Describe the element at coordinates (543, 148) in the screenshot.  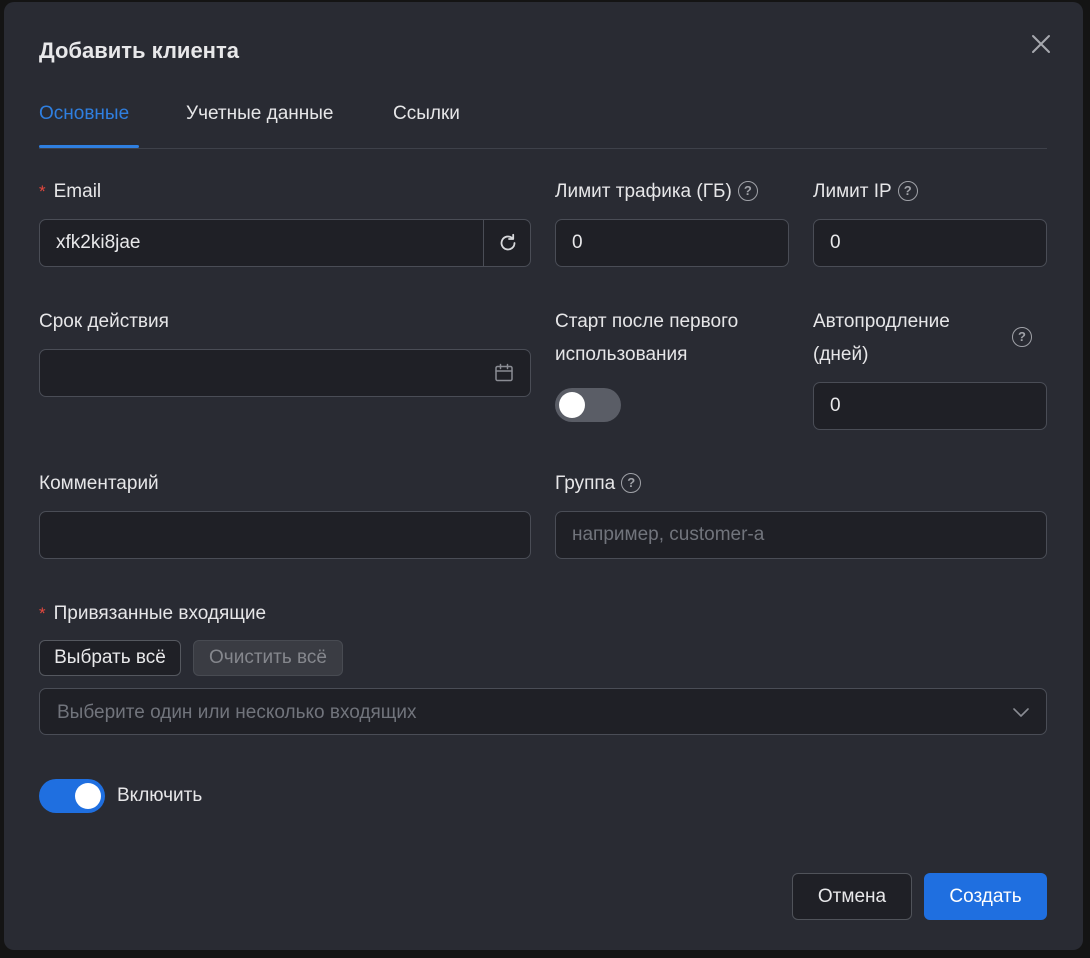
I see `tabs-divider` at that location.